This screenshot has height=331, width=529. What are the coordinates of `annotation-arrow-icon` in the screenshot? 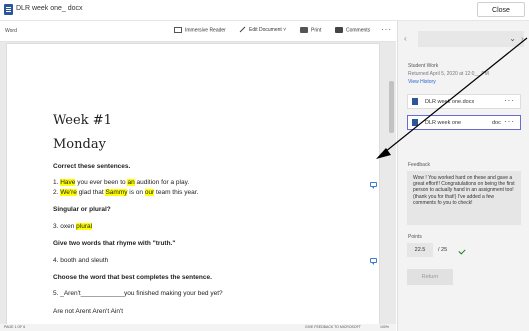 It's located at (452, 98).